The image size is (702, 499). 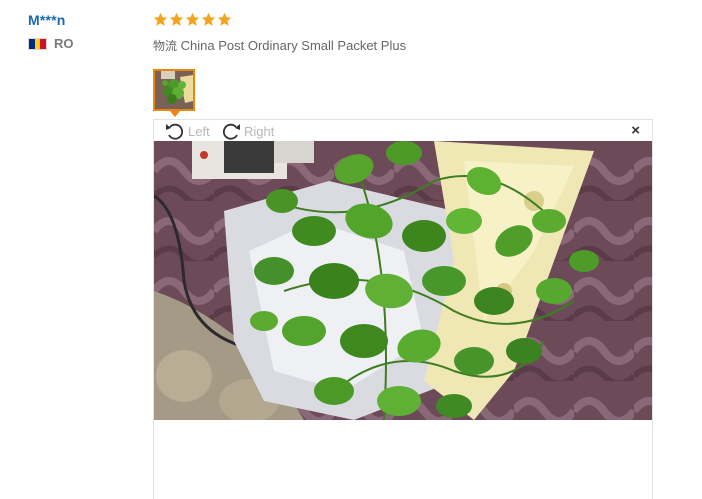 I want to click on review-photo-thumbnail, so click(x=174, y=90).